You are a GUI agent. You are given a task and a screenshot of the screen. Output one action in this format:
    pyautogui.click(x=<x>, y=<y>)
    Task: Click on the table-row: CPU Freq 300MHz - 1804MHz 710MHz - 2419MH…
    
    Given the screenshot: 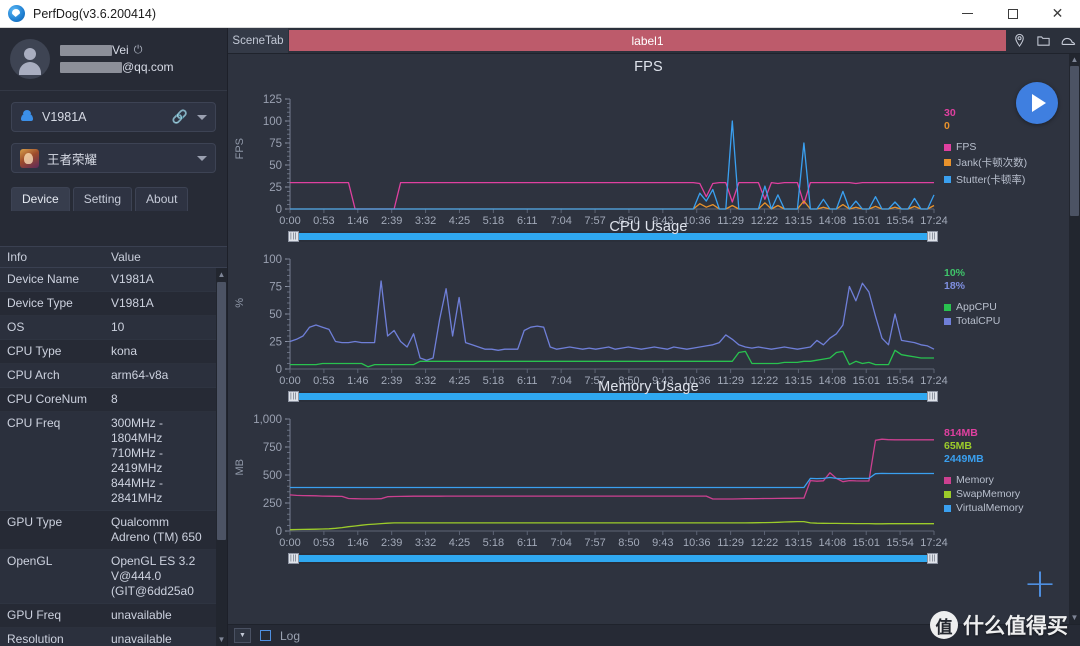 What is the action you would take?
    pyautogui.click(x=113, y=461)
    